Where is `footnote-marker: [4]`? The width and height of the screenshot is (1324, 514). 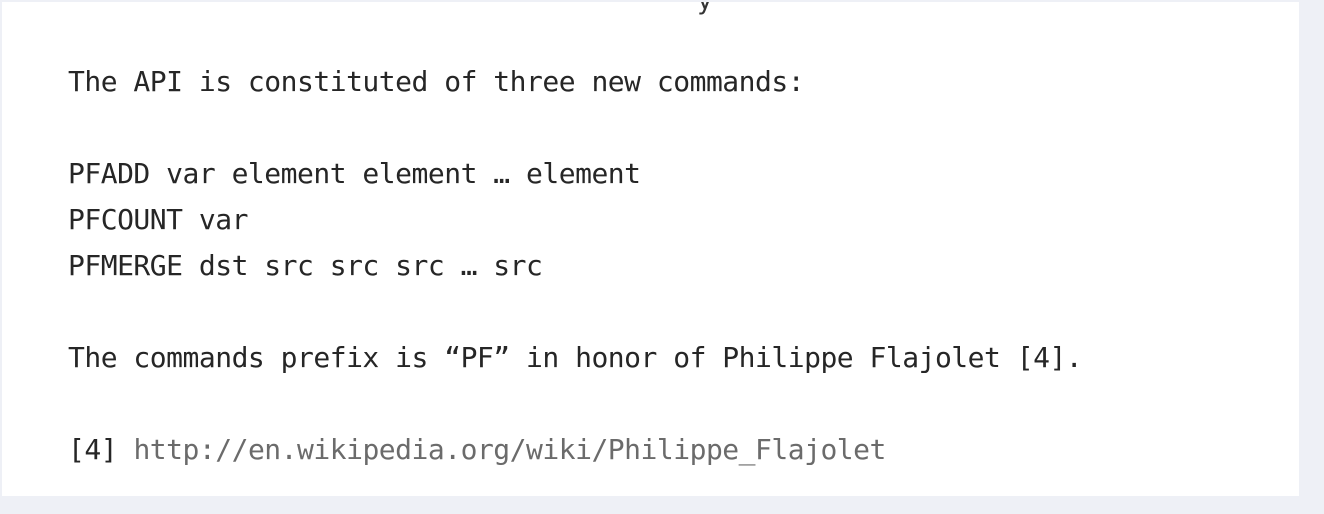
footnote-marker: [4] is located at coordinates (93, 449).